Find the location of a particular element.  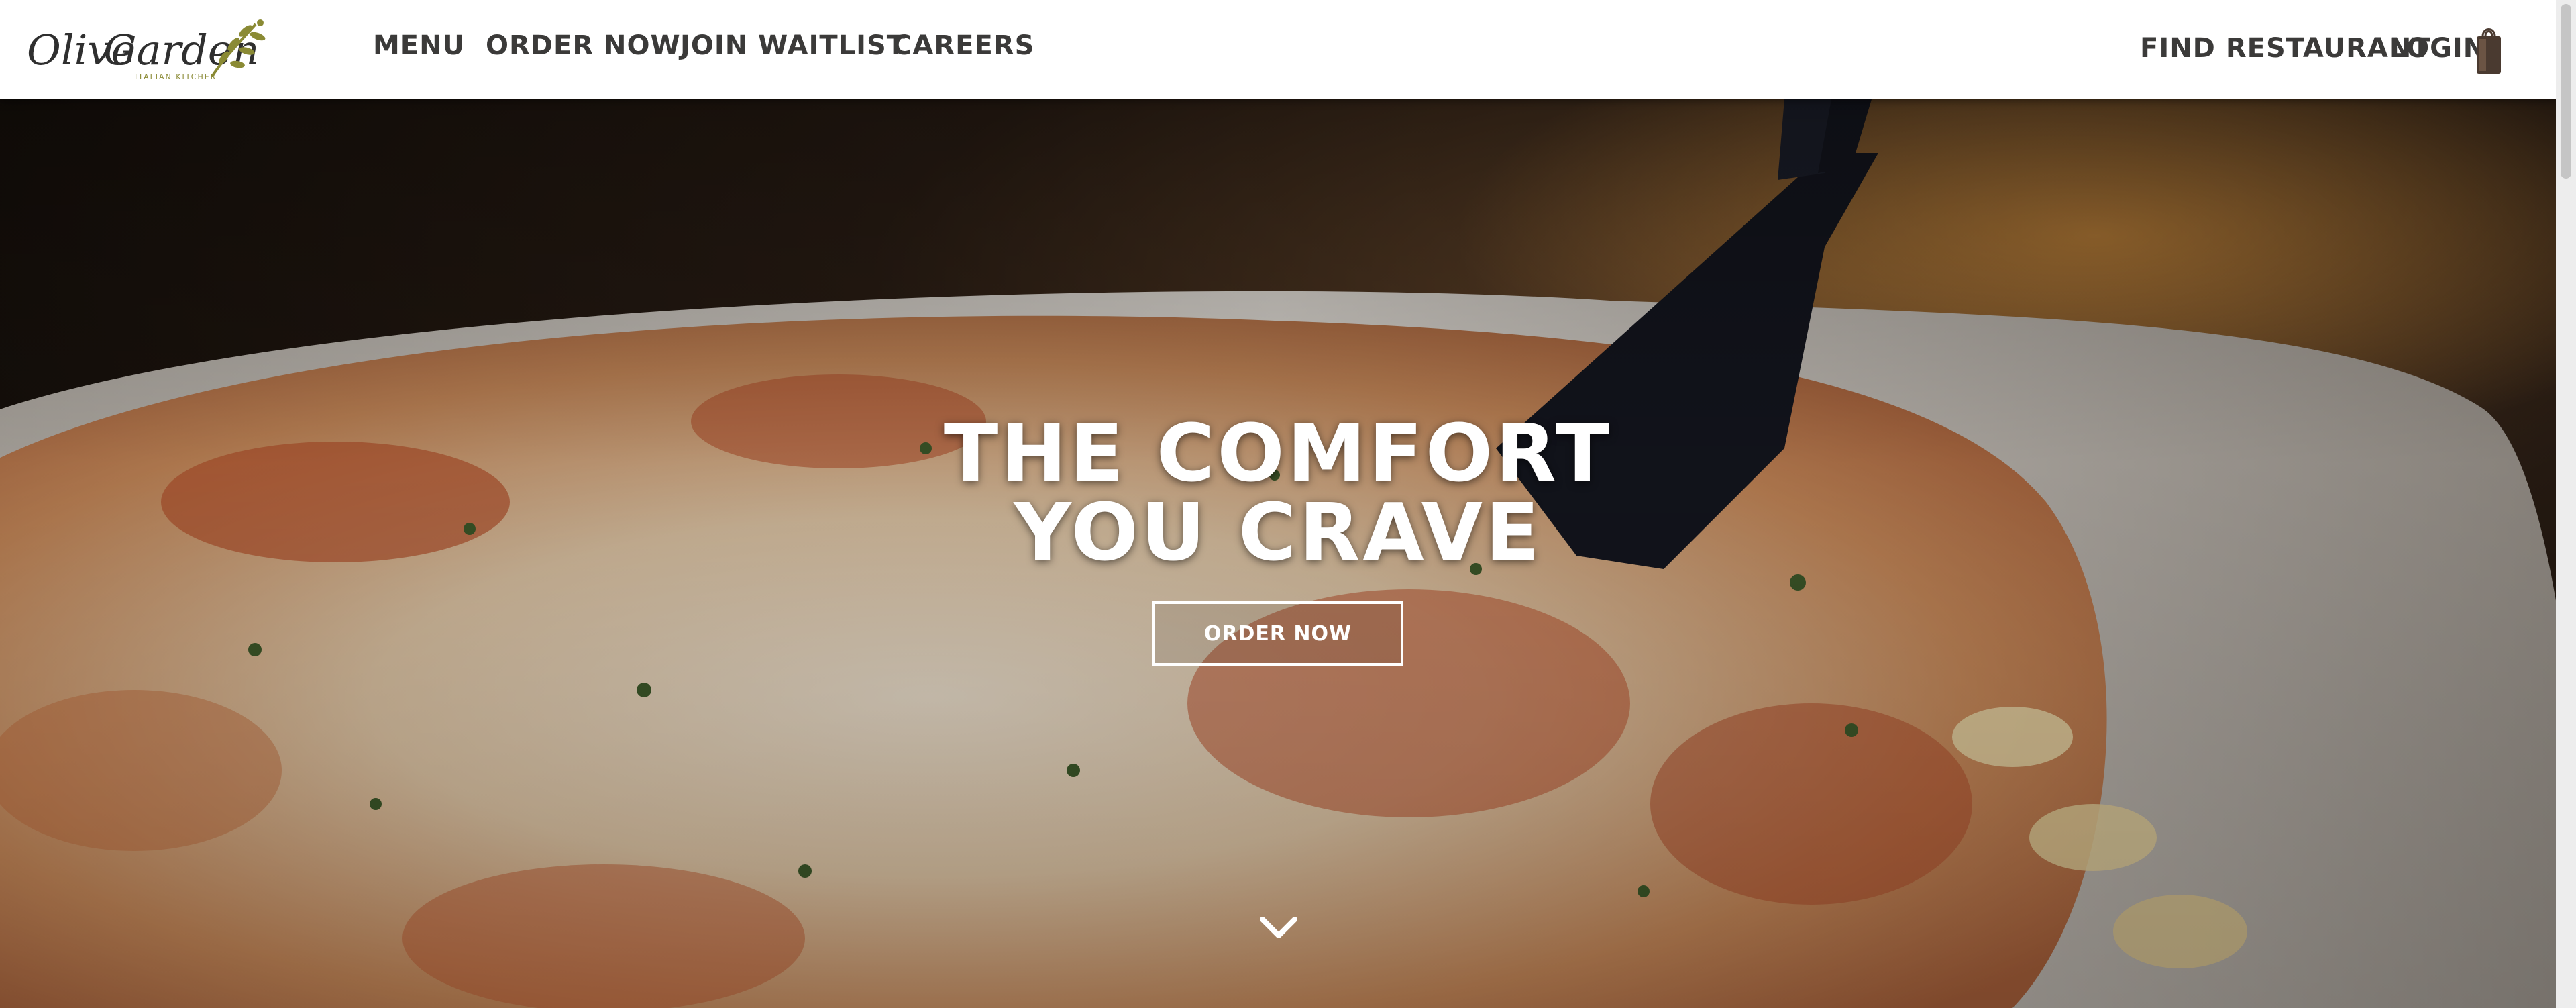

olive-branch-icon: Olive Garden ITALIAN KITCHEN is located at coordinates (146, 50).